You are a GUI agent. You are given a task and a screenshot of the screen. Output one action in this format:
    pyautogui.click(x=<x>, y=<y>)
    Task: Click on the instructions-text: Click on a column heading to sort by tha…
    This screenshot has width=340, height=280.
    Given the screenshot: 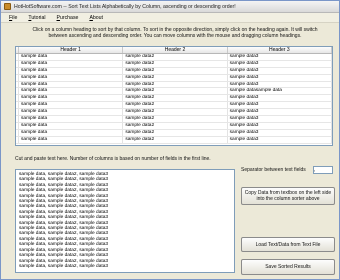 What is the action you would take?
    pyautogui.click(x=175, y=33)
    